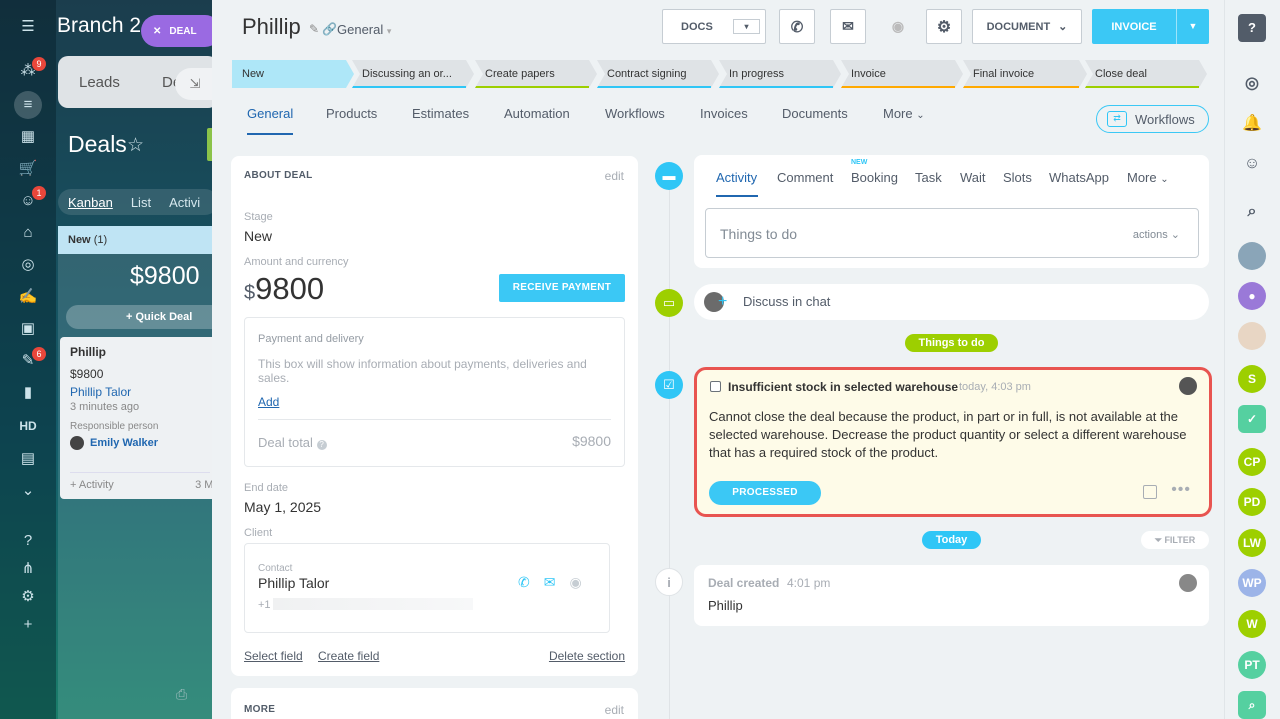 The image size is (1280, 719). What do you see at coordinates (323, 29) in the screenshot?
I see `edit-icon: ✎ 🔗` at bounding box center [323, 29].